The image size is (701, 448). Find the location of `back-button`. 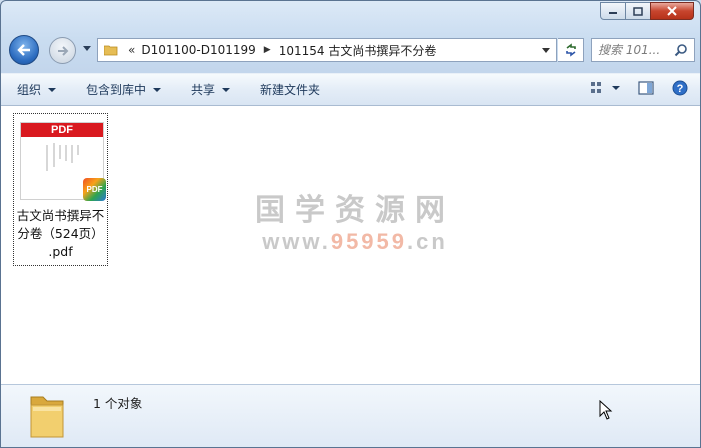

back-button is located at coordinates (24, 50).